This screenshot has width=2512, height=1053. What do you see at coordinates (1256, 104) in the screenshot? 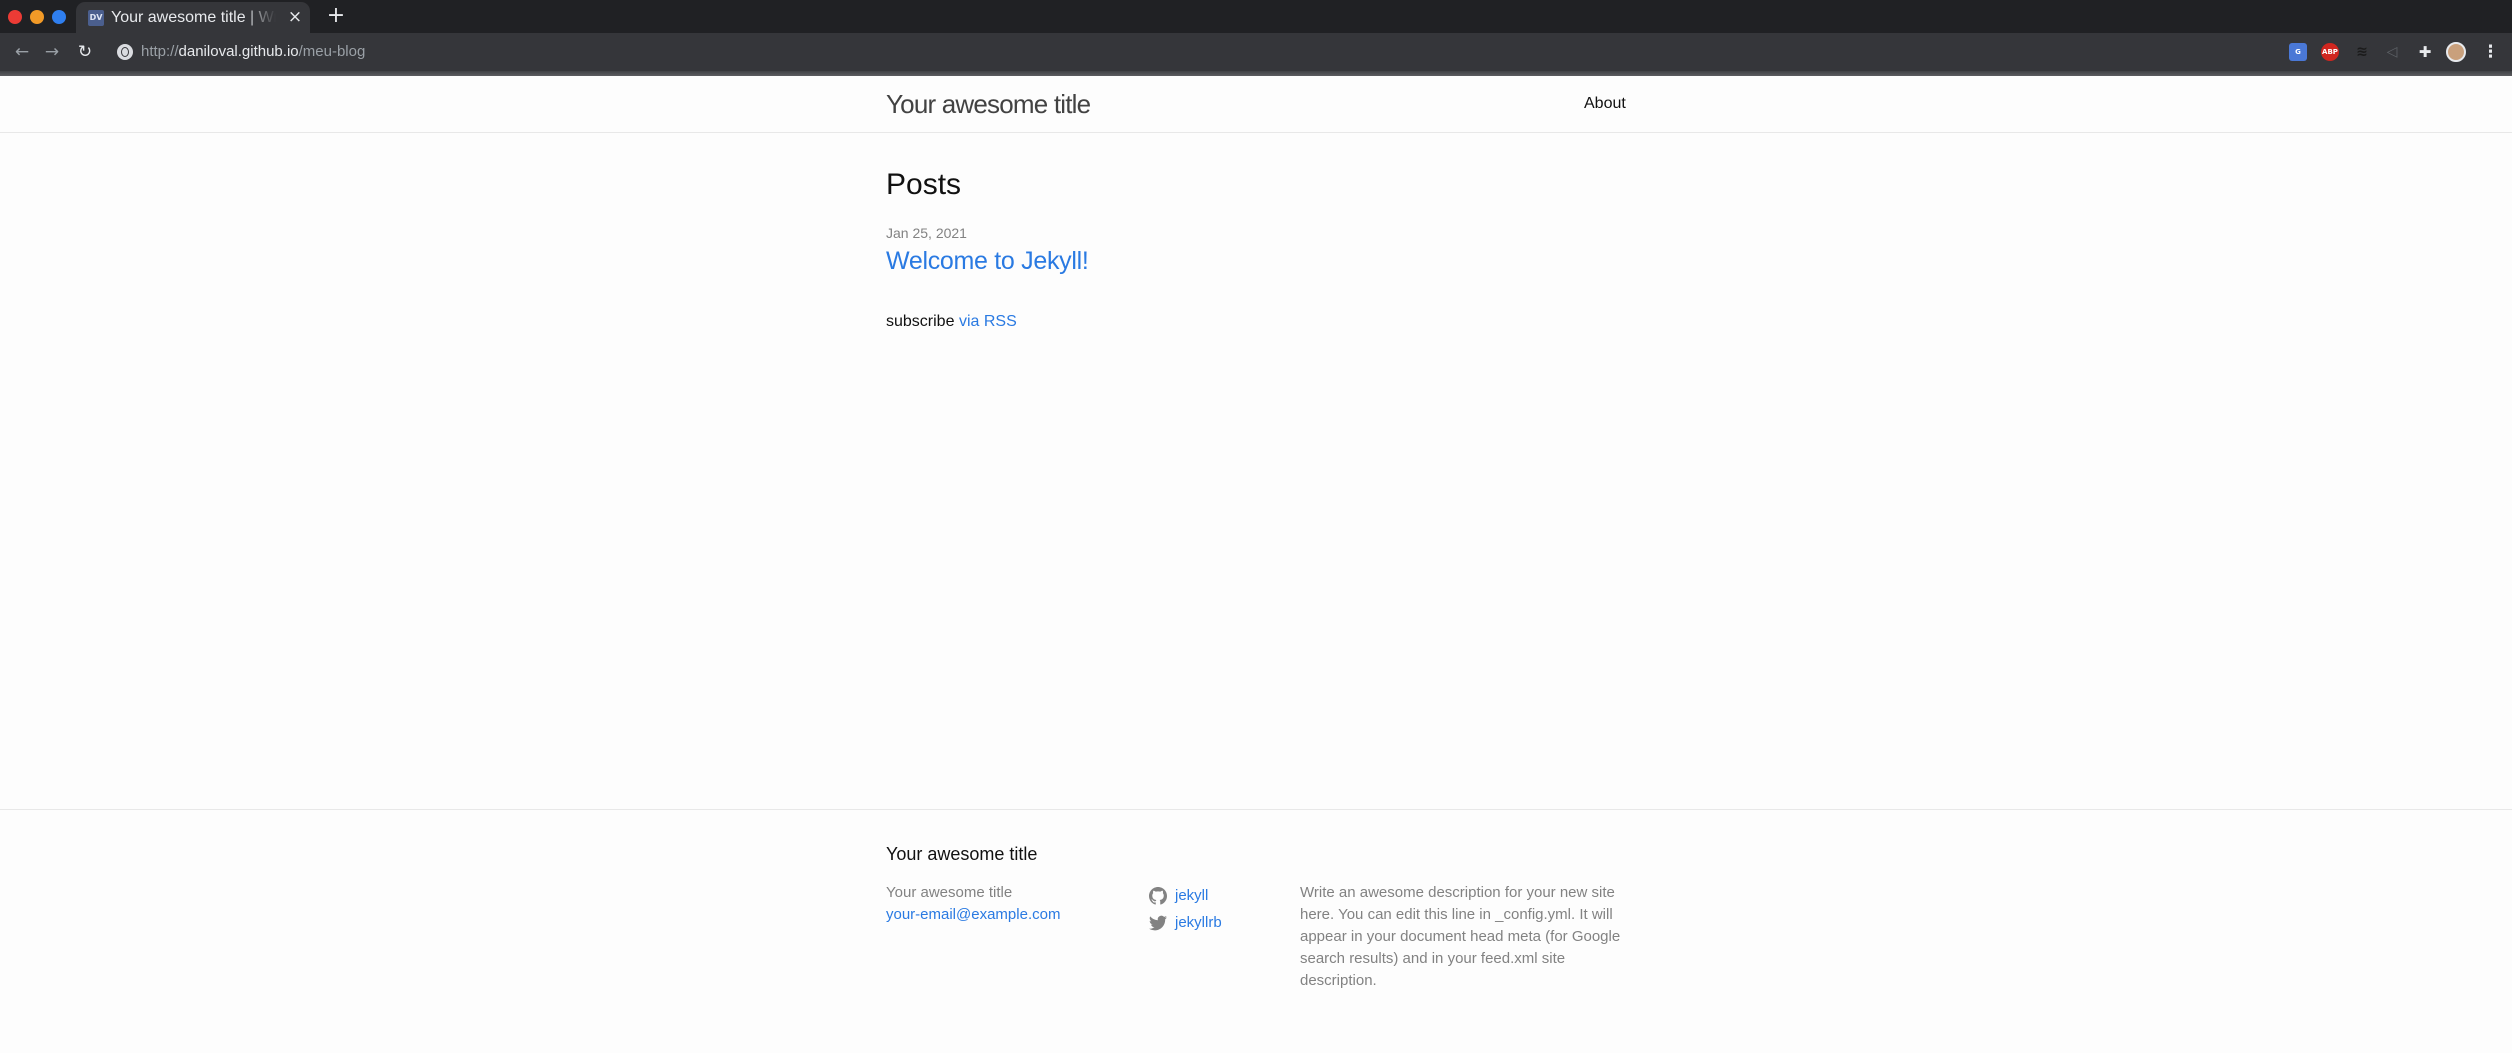
I see `site-header: Your awesome title About` at bounding box center [1256, 104].